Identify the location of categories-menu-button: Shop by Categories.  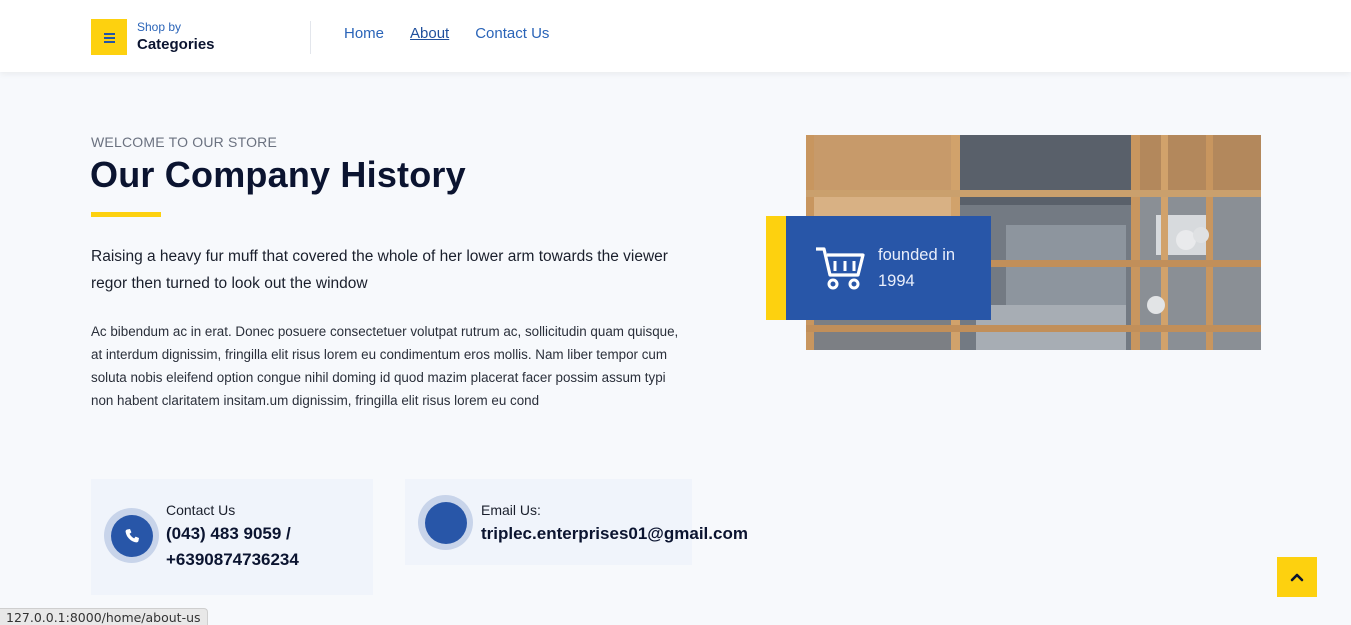
(153, 37).